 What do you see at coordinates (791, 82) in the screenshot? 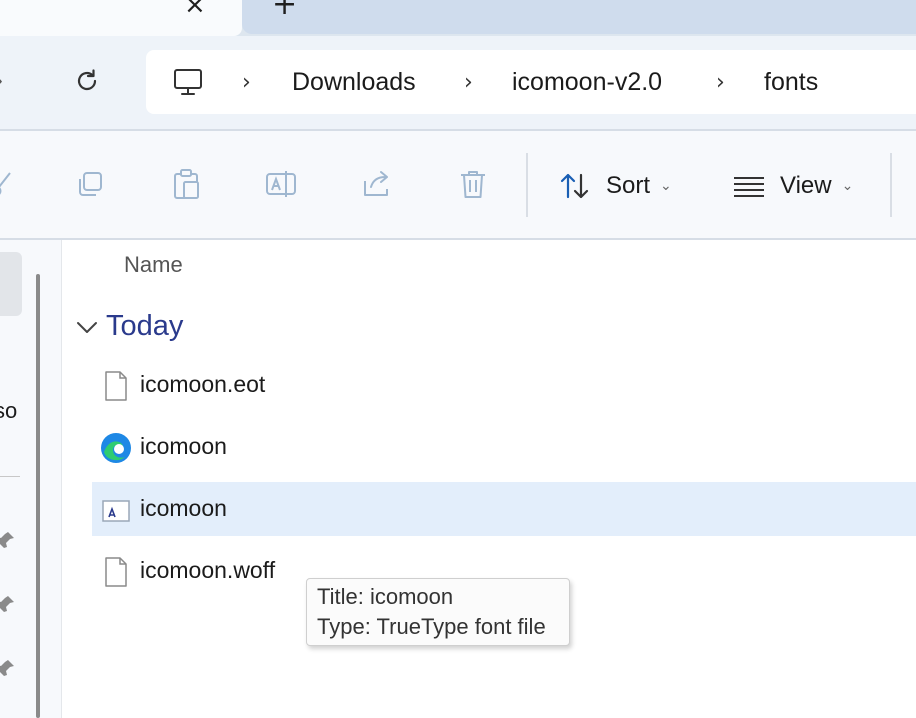
I see `breadcrumb-fonts: fonts` at bounding box center [791, 82].